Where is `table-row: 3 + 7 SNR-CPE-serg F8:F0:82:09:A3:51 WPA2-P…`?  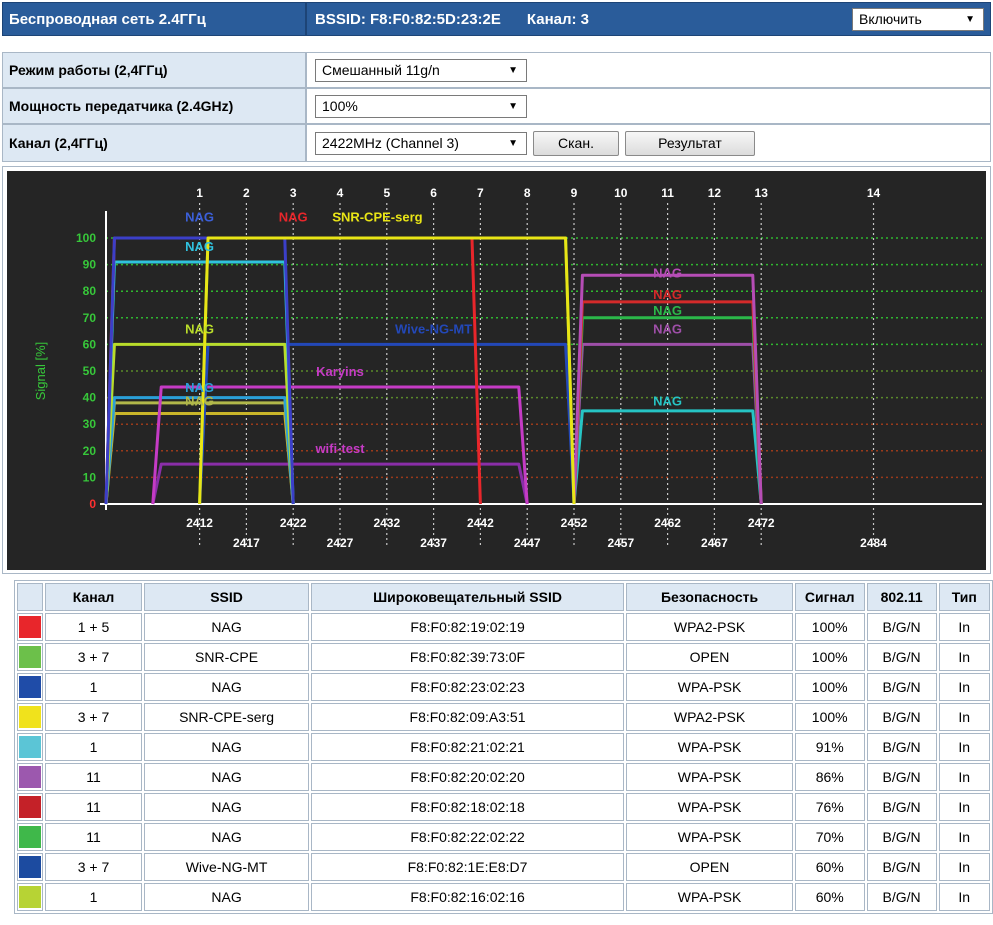
table-row: 3 + 7 SNR-CPE-serg F8:F0:82:09:A3:51 WPA2-P… is located at coordinates (503, 717).